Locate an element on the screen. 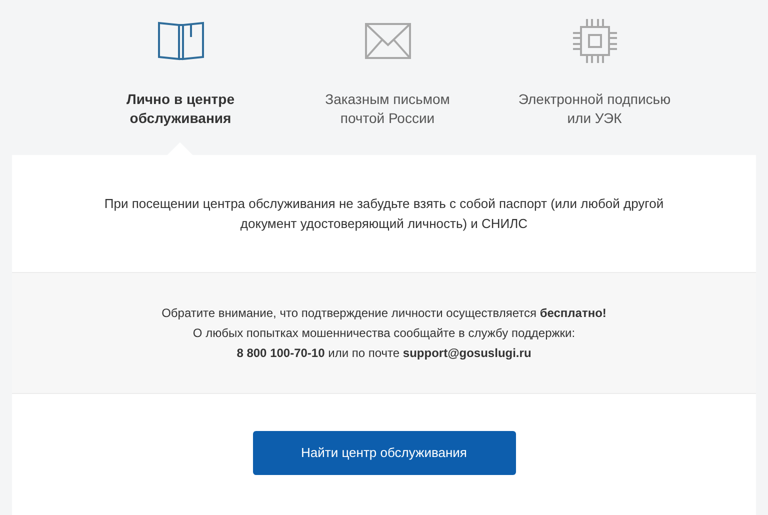  find-center-button: Найти центр обслуживания is located at coordinates (384, 453).